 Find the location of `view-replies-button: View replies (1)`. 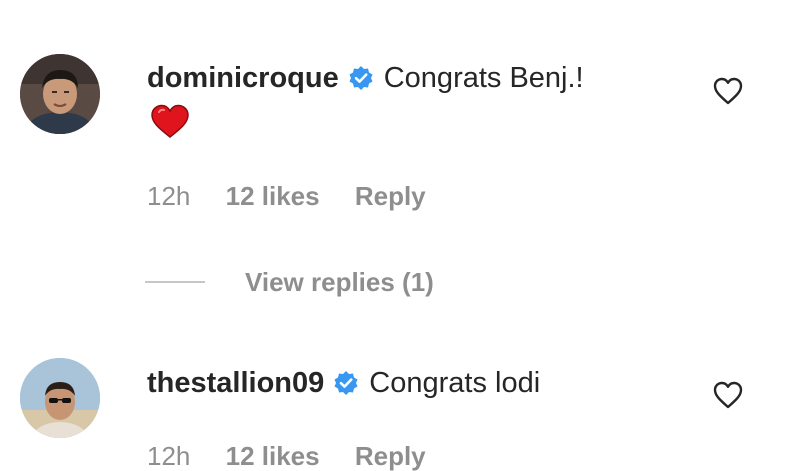

view-replies-button: View replies (1) is located at coordinates (289, 282).